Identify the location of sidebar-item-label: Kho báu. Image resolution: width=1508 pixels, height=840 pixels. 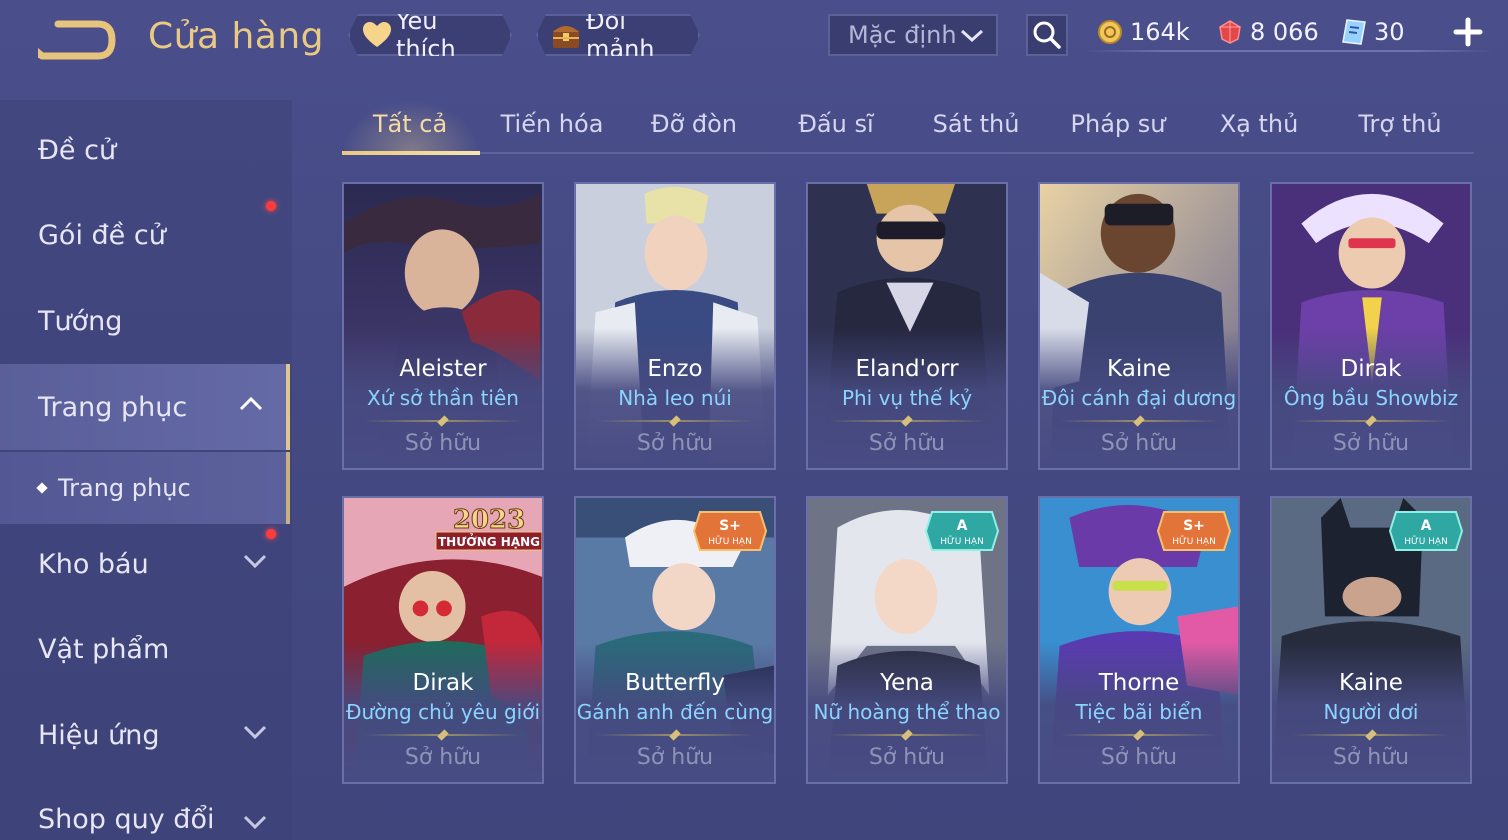
(93, 564).